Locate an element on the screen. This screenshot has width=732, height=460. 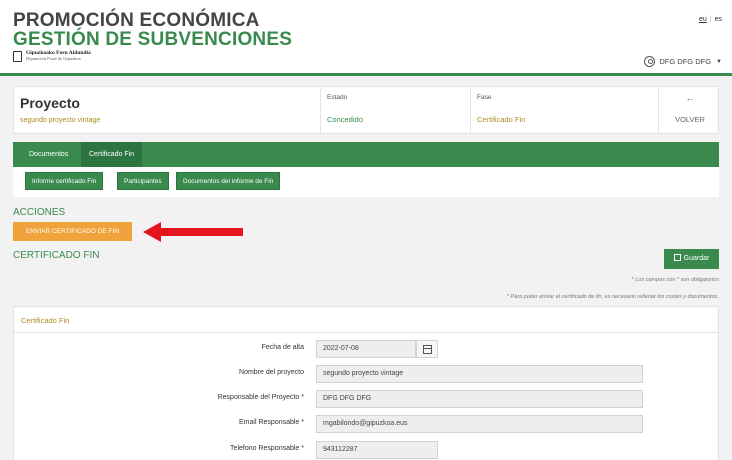
save-button: Guardar is located at coordinates (691, 259).